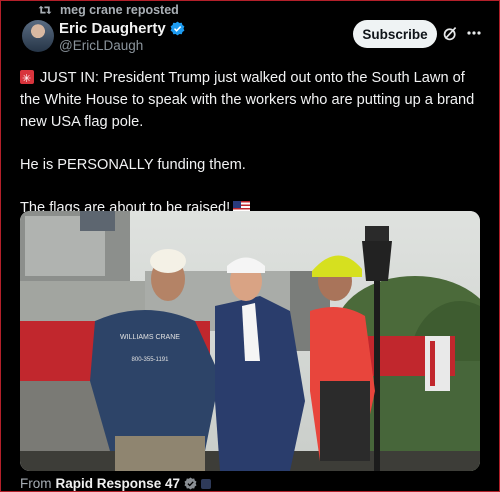  Describe the element at coordinates (190, 483) in the screenshot. I see `verified-gold-badge-icon` at that location.